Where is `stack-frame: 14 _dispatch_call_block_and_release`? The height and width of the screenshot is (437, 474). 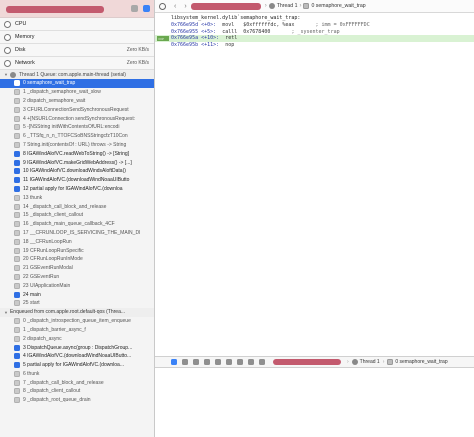 stack-frame: 14 _dispatch_call_block_and_release is located at coordinates (77, 206).